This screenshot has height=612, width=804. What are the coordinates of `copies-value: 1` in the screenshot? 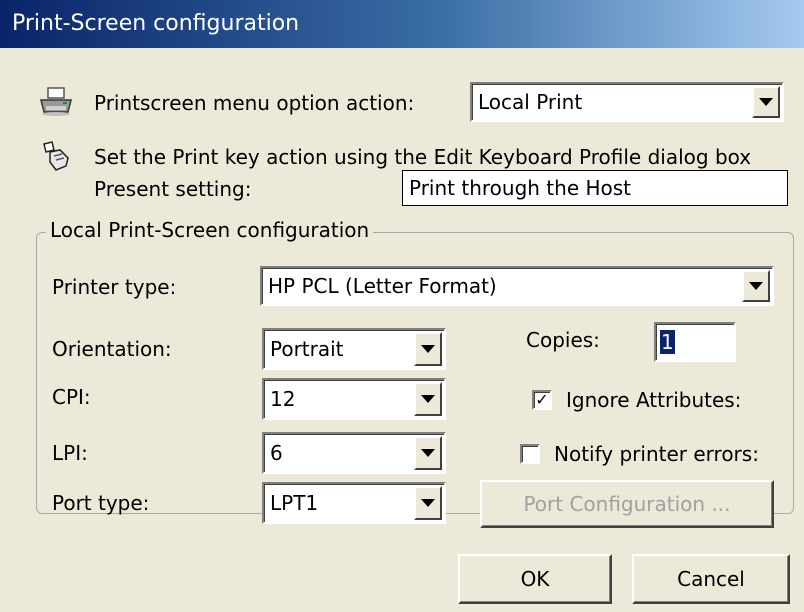 It's located at (667, 342).